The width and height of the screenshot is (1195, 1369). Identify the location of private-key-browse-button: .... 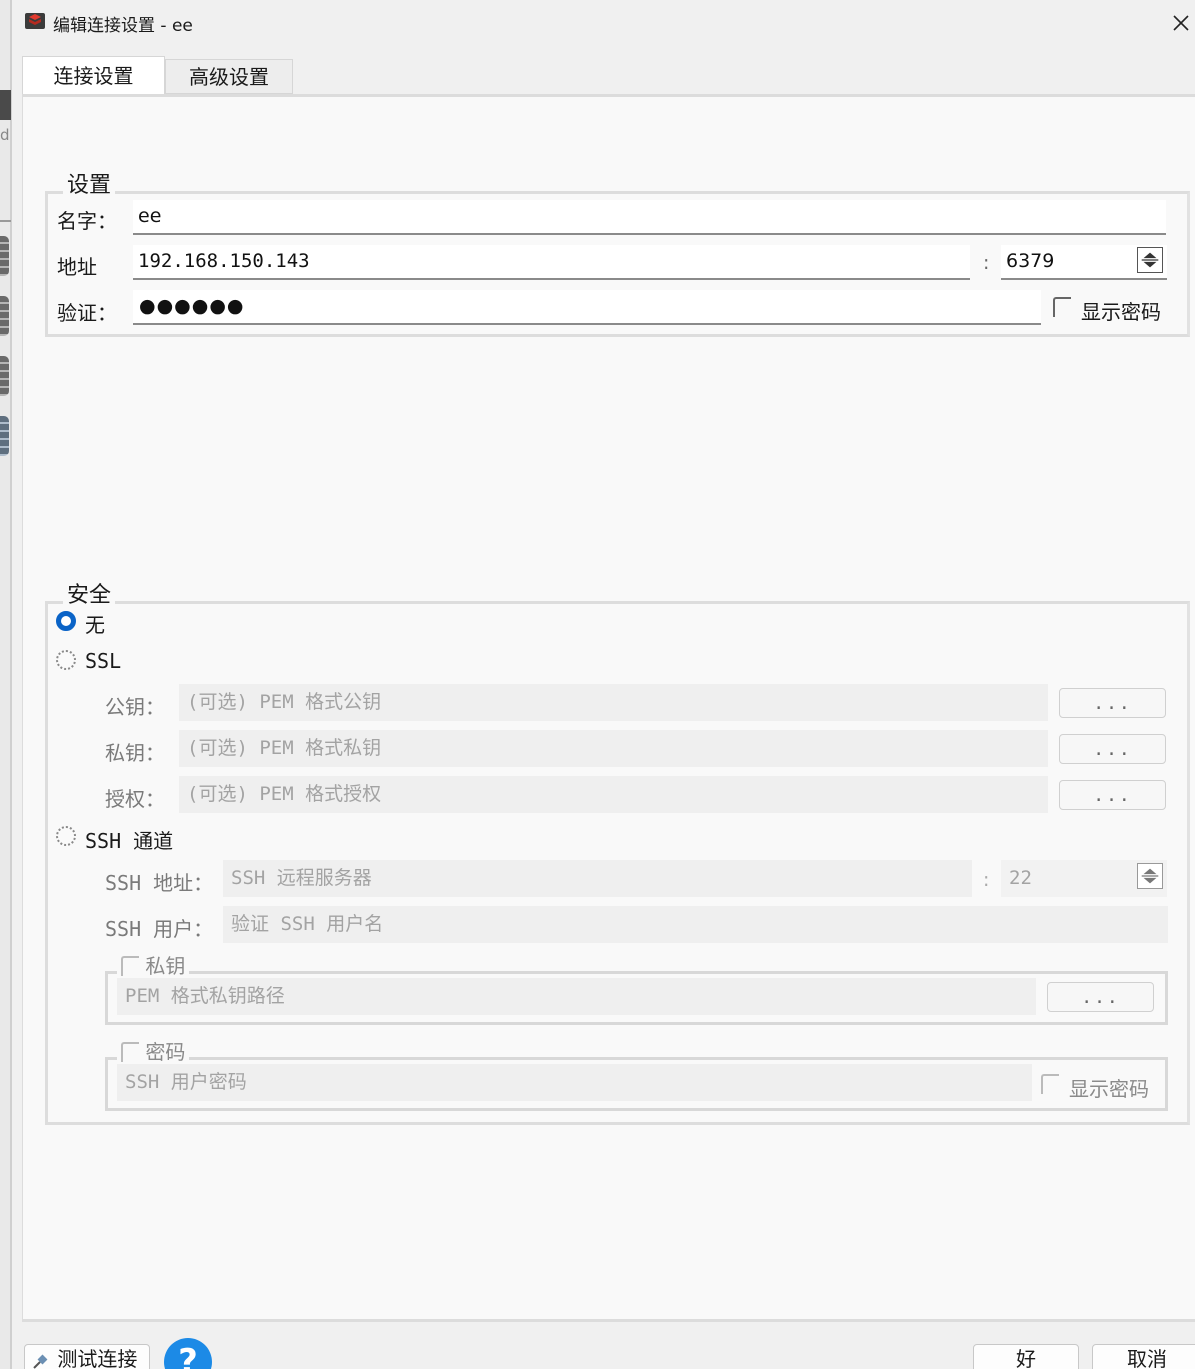
(1112, 749).